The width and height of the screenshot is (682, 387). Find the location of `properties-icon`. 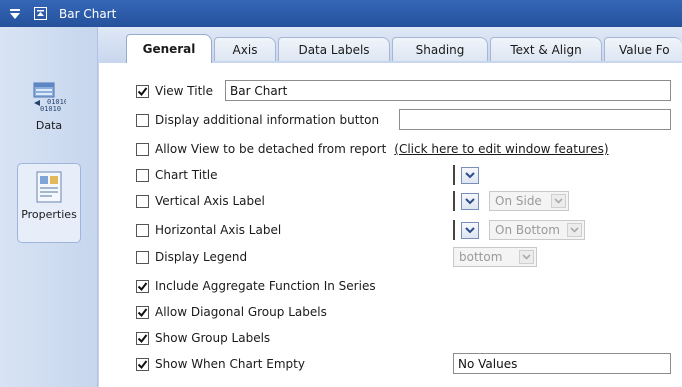

properties-icon is located at coordinates (49, 187).